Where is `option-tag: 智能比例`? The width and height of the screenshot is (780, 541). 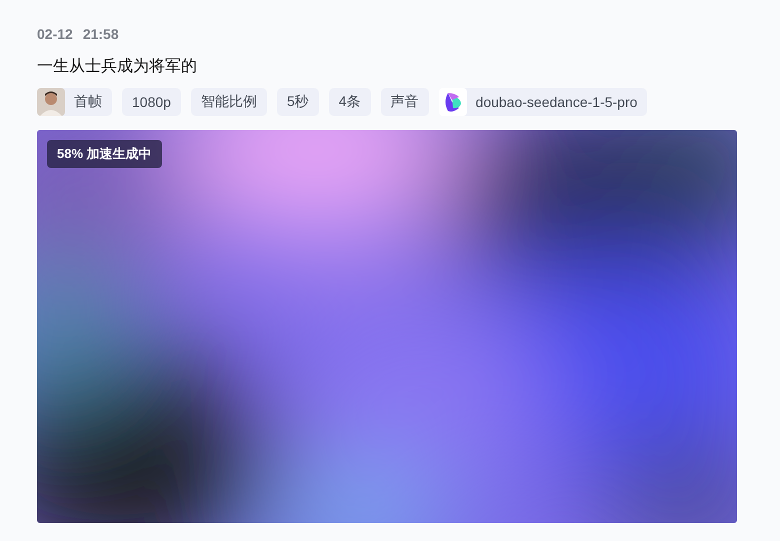 option-tag: 智能比例 is located at coordinates (228, 102).